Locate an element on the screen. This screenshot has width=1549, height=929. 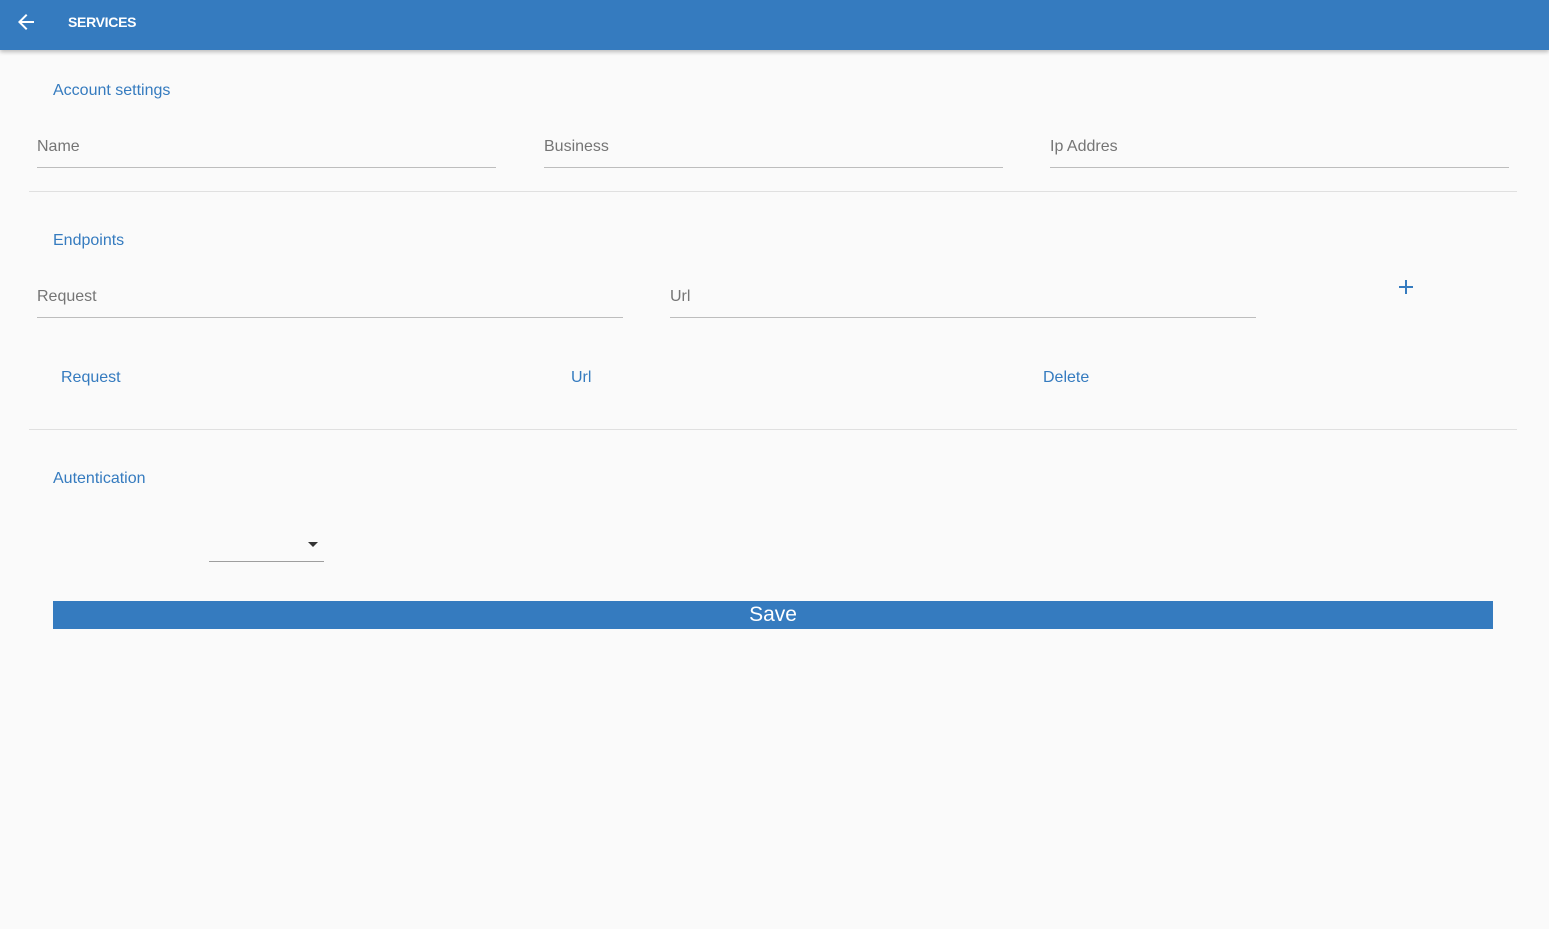
add-endpoint-button is located at coordinates (1406, 287).